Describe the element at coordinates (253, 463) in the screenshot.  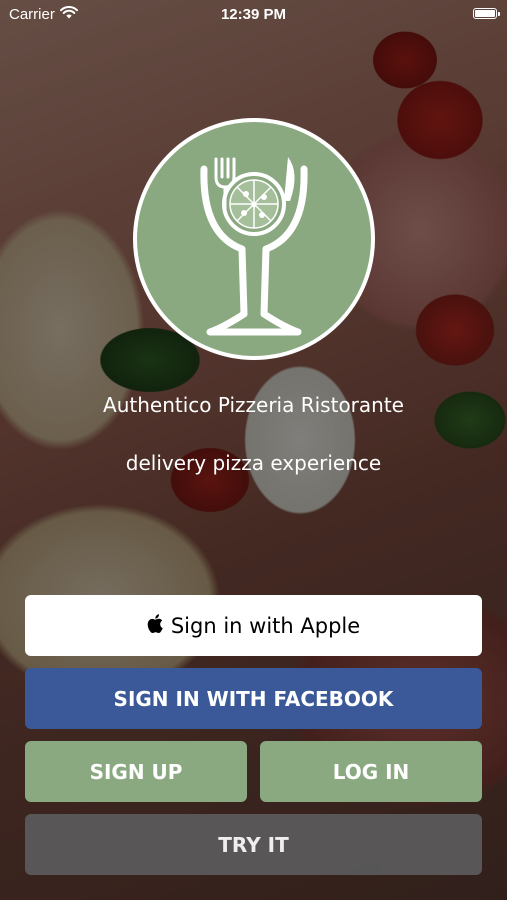
I see `restaurant-tagline: delivery pizza experience` at that location.